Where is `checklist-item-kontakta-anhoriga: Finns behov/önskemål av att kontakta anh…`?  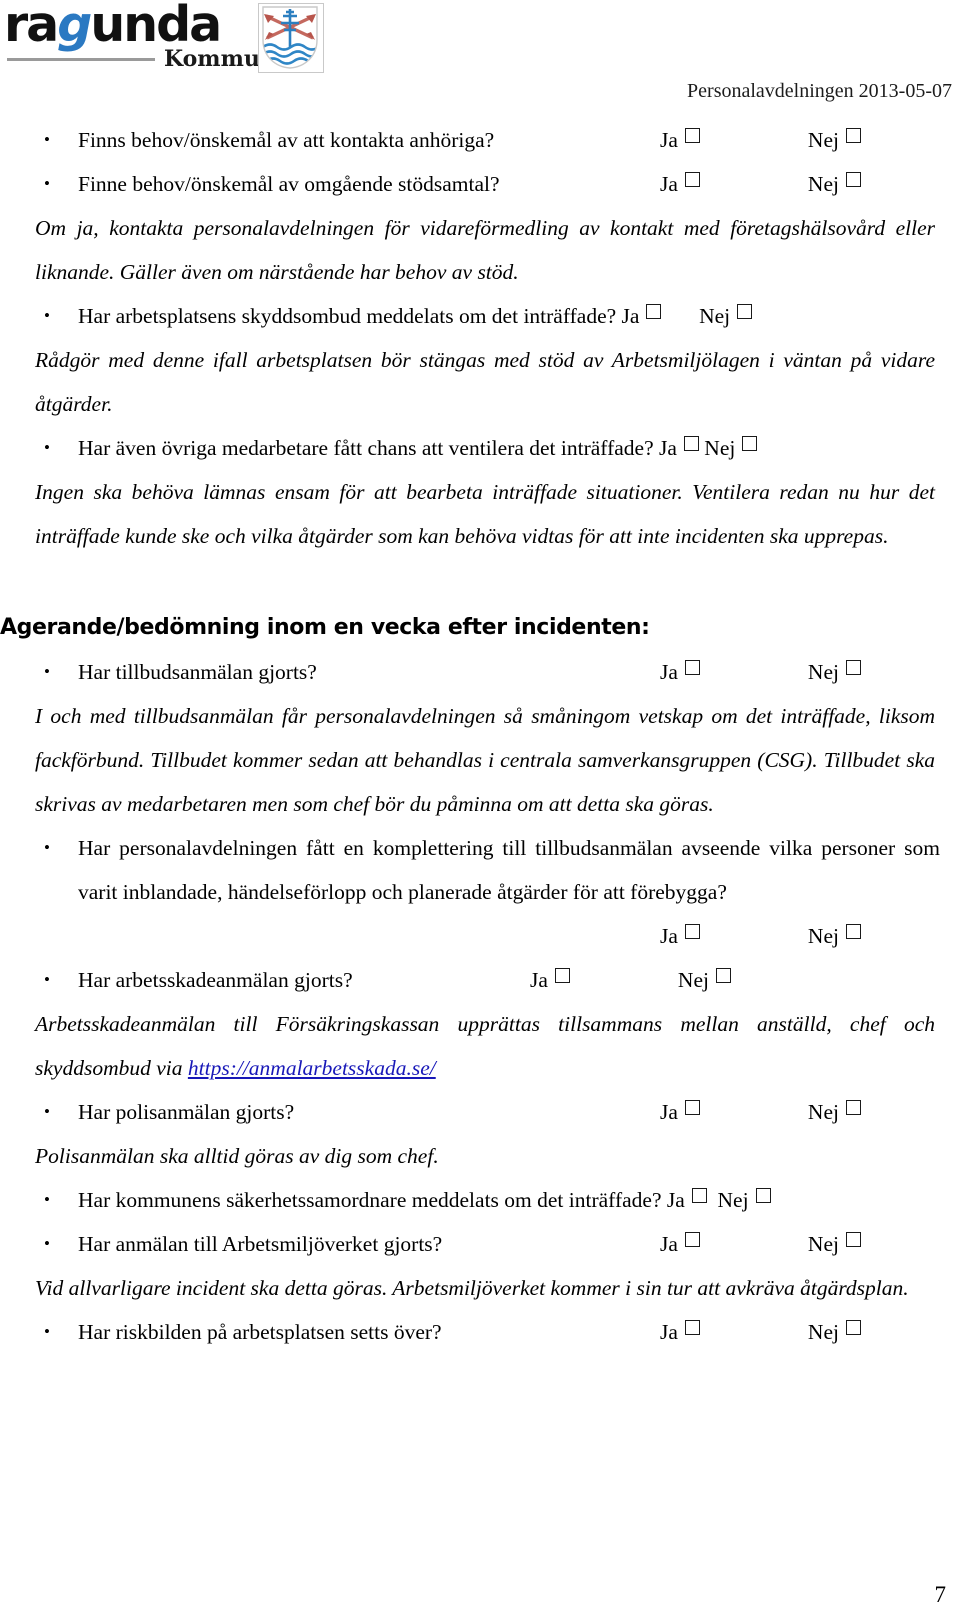
checklist-item-kontakta-anhoriga: Finns behov/önskemål av att kontakta anh… is located at coordinates (480, 140).